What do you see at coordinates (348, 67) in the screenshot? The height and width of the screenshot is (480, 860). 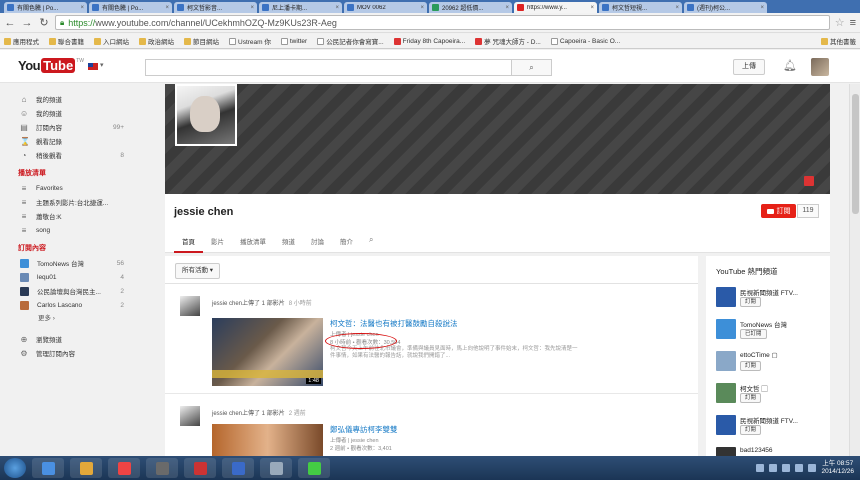 I see `search-input: ⌕` at bounding box center [348, 67].